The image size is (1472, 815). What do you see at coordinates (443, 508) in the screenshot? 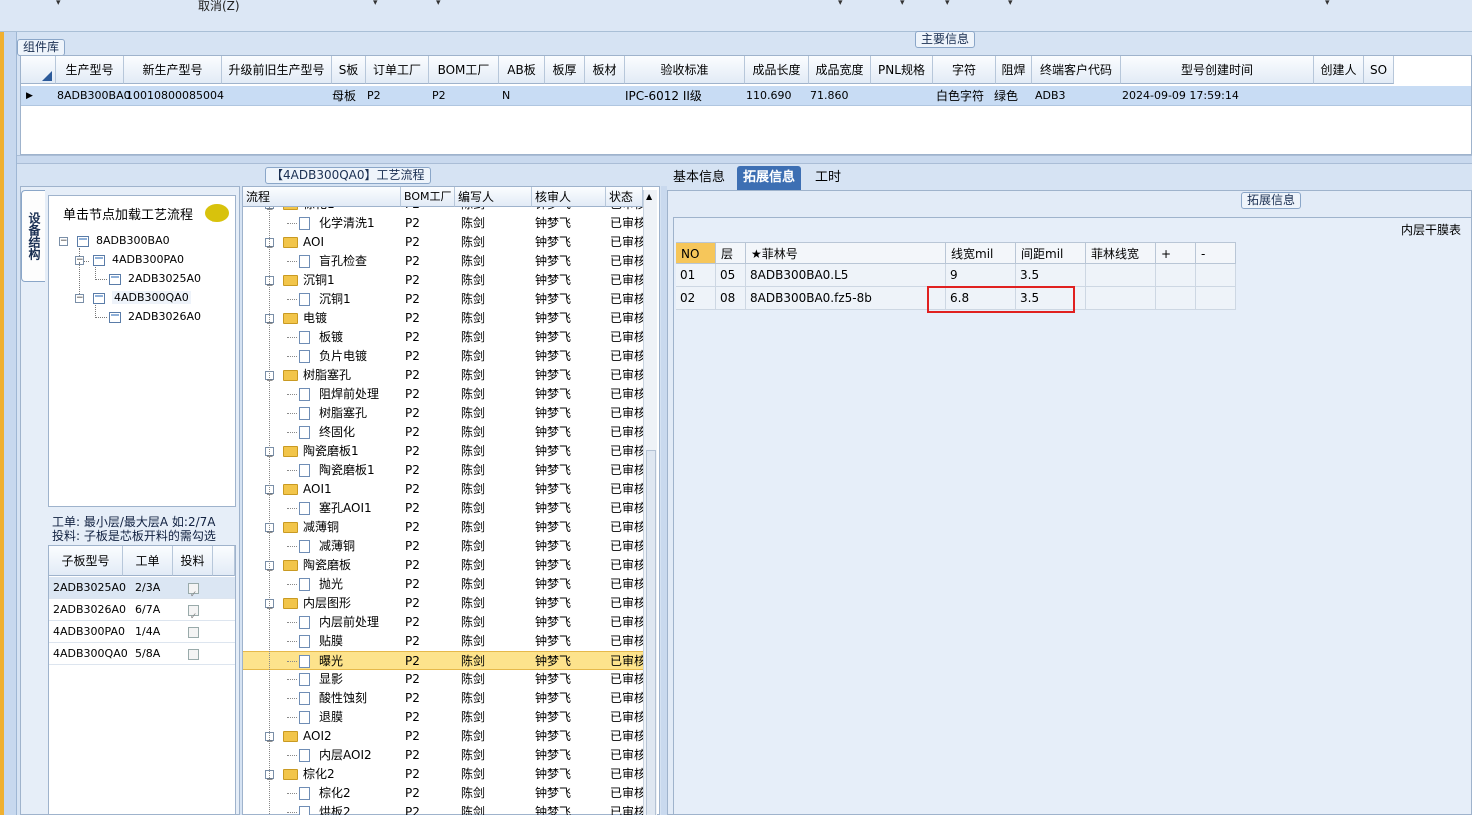
I see `process-row: 塞孔AOI1 P2 陈剑 钟梦飞 已审核` at bounding box center [443, 508].